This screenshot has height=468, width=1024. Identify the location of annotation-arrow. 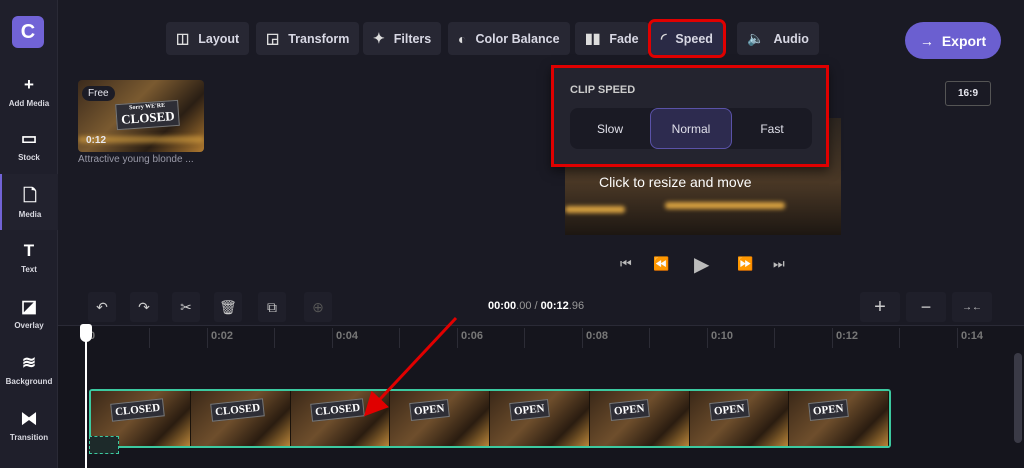
(410, 366).